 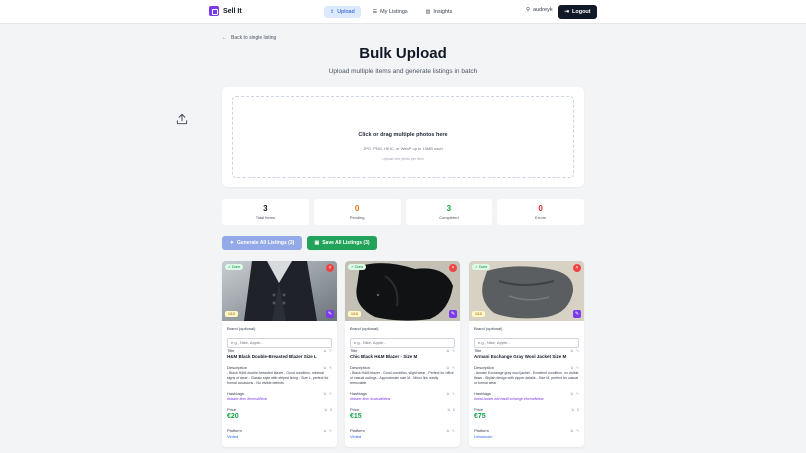 I want to click on platform-section: Platform ⧉ ✎ Vinted, so click(x=402, y=433).